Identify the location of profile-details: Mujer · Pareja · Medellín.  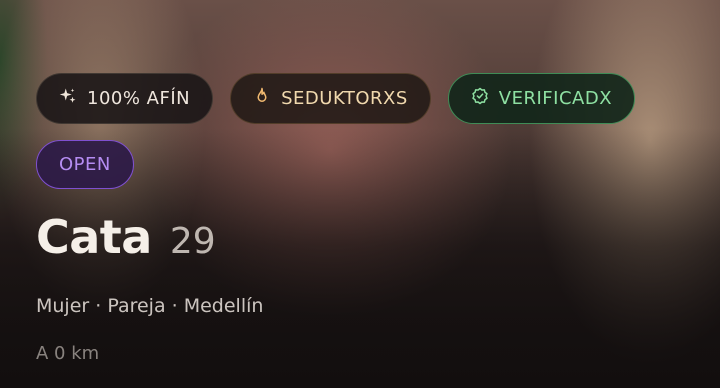
(150, 306).